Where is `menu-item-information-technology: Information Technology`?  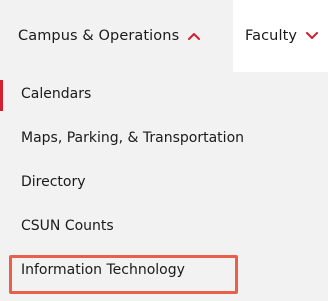 menu-item-information-technology: Information Technology is located at coordinates (164, 270).